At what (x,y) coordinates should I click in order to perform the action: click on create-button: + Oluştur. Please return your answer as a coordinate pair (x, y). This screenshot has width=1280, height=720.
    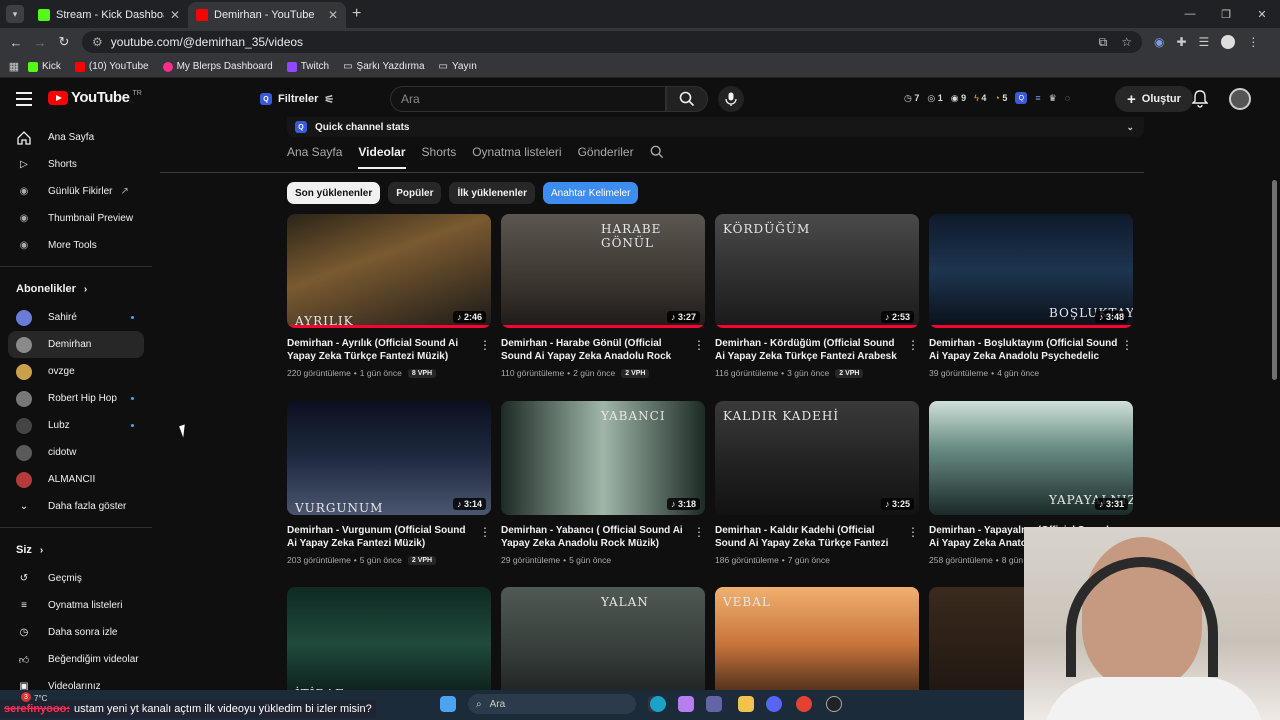
    Looking at the image, I should click on (1154, 99).